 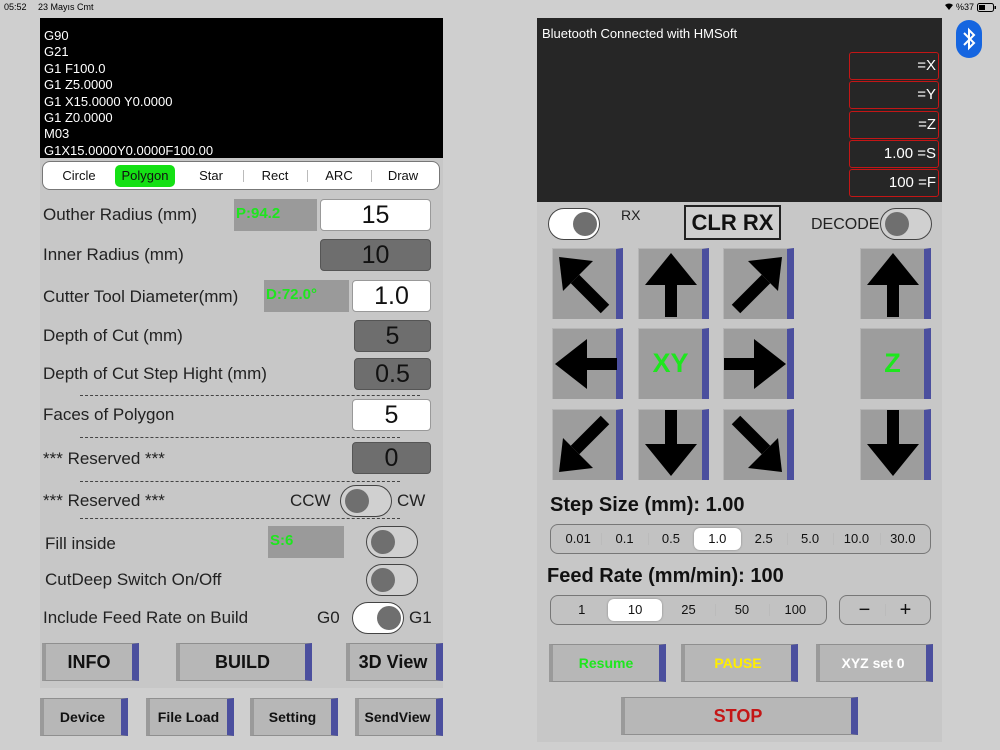 What do you see at coordinates (56, 35) in the screenshot?
I see `gcode-line: G90` at bounding box center [56, 35].